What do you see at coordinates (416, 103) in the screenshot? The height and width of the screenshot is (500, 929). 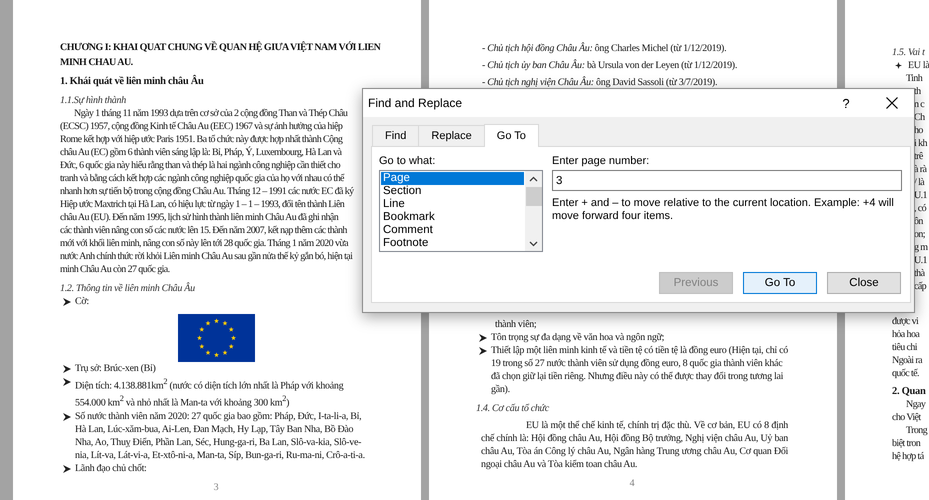 I see `dialog-title: Find and Replace` at bounding box center [416, 103].